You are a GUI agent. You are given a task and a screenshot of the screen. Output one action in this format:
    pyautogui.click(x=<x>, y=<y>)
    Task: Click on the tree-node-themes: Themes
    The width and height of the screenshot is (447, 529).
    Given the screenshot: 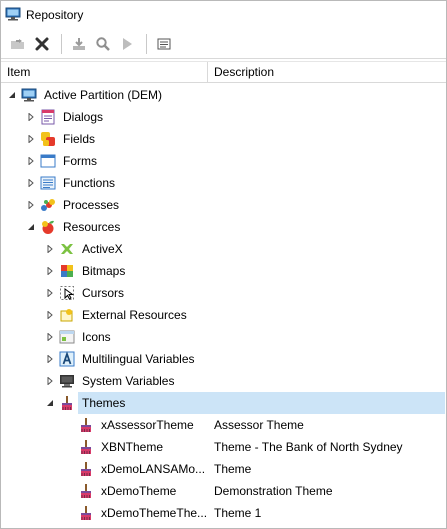 What is the action you would take?
    pyautogui.click(x=223, y=403)
    